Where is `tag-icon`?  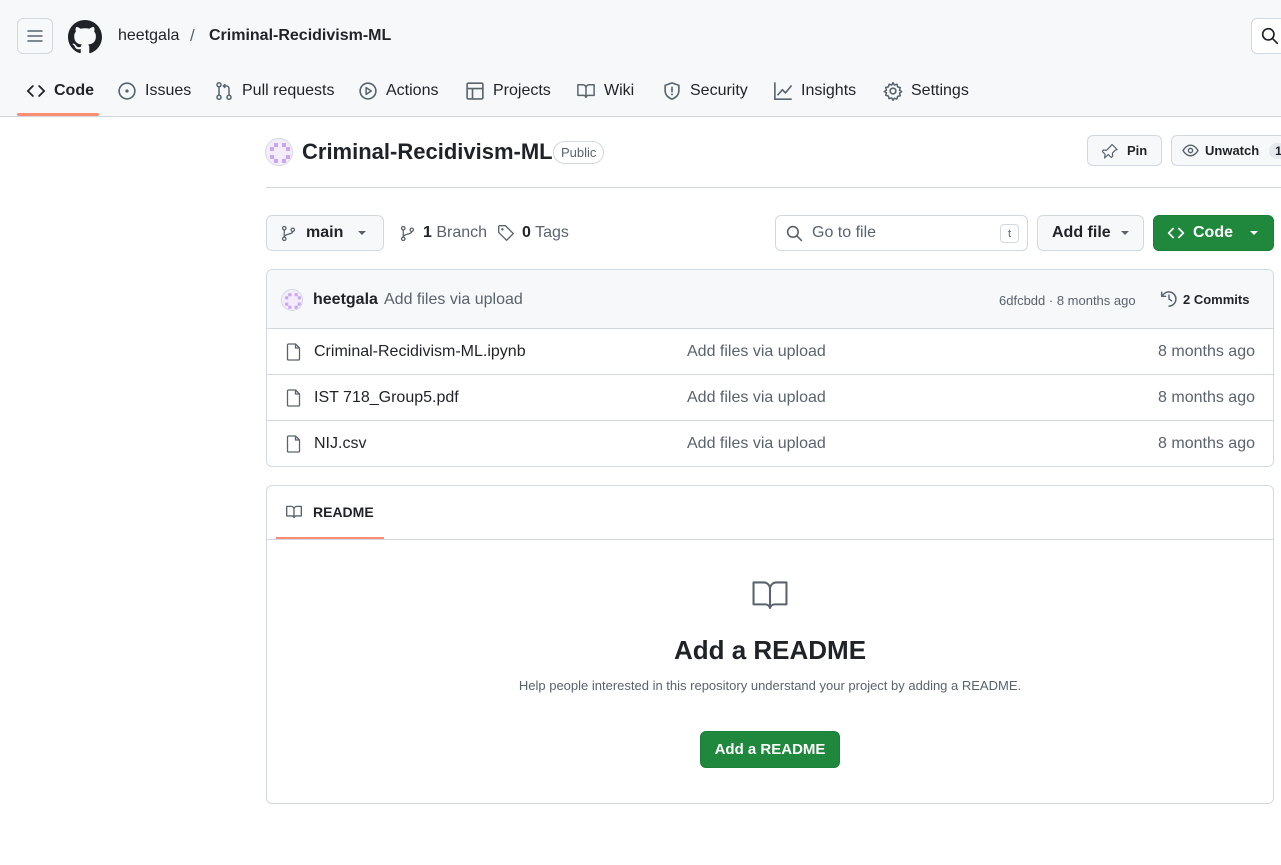
tag-icon is located at coordinates (506, 233).